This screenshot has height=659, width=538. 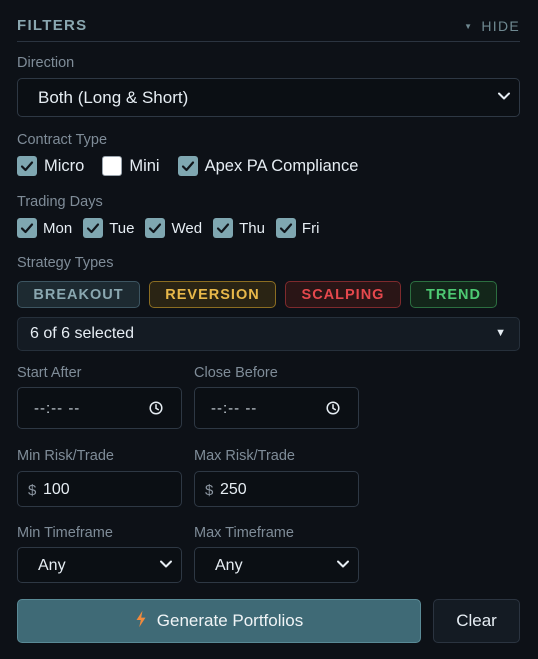 I want to click on min-timeframe-select: Any, so click(x=99, y=565).